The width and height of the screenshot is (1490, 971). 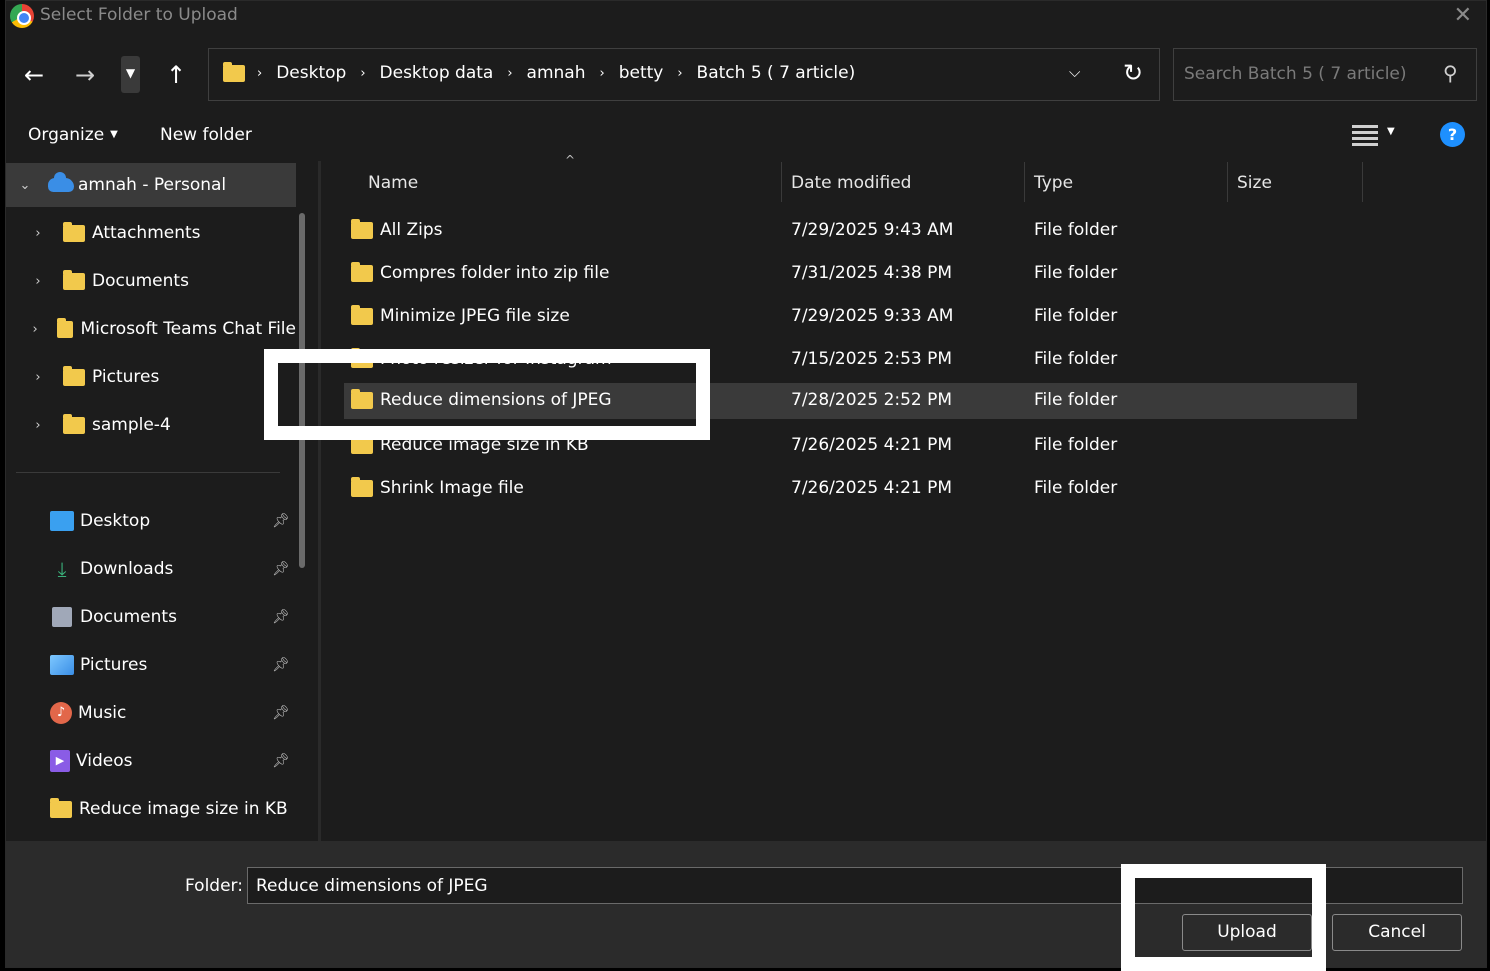 I want to click on tree-item-label: Attachments, so click(x=146, y=233).